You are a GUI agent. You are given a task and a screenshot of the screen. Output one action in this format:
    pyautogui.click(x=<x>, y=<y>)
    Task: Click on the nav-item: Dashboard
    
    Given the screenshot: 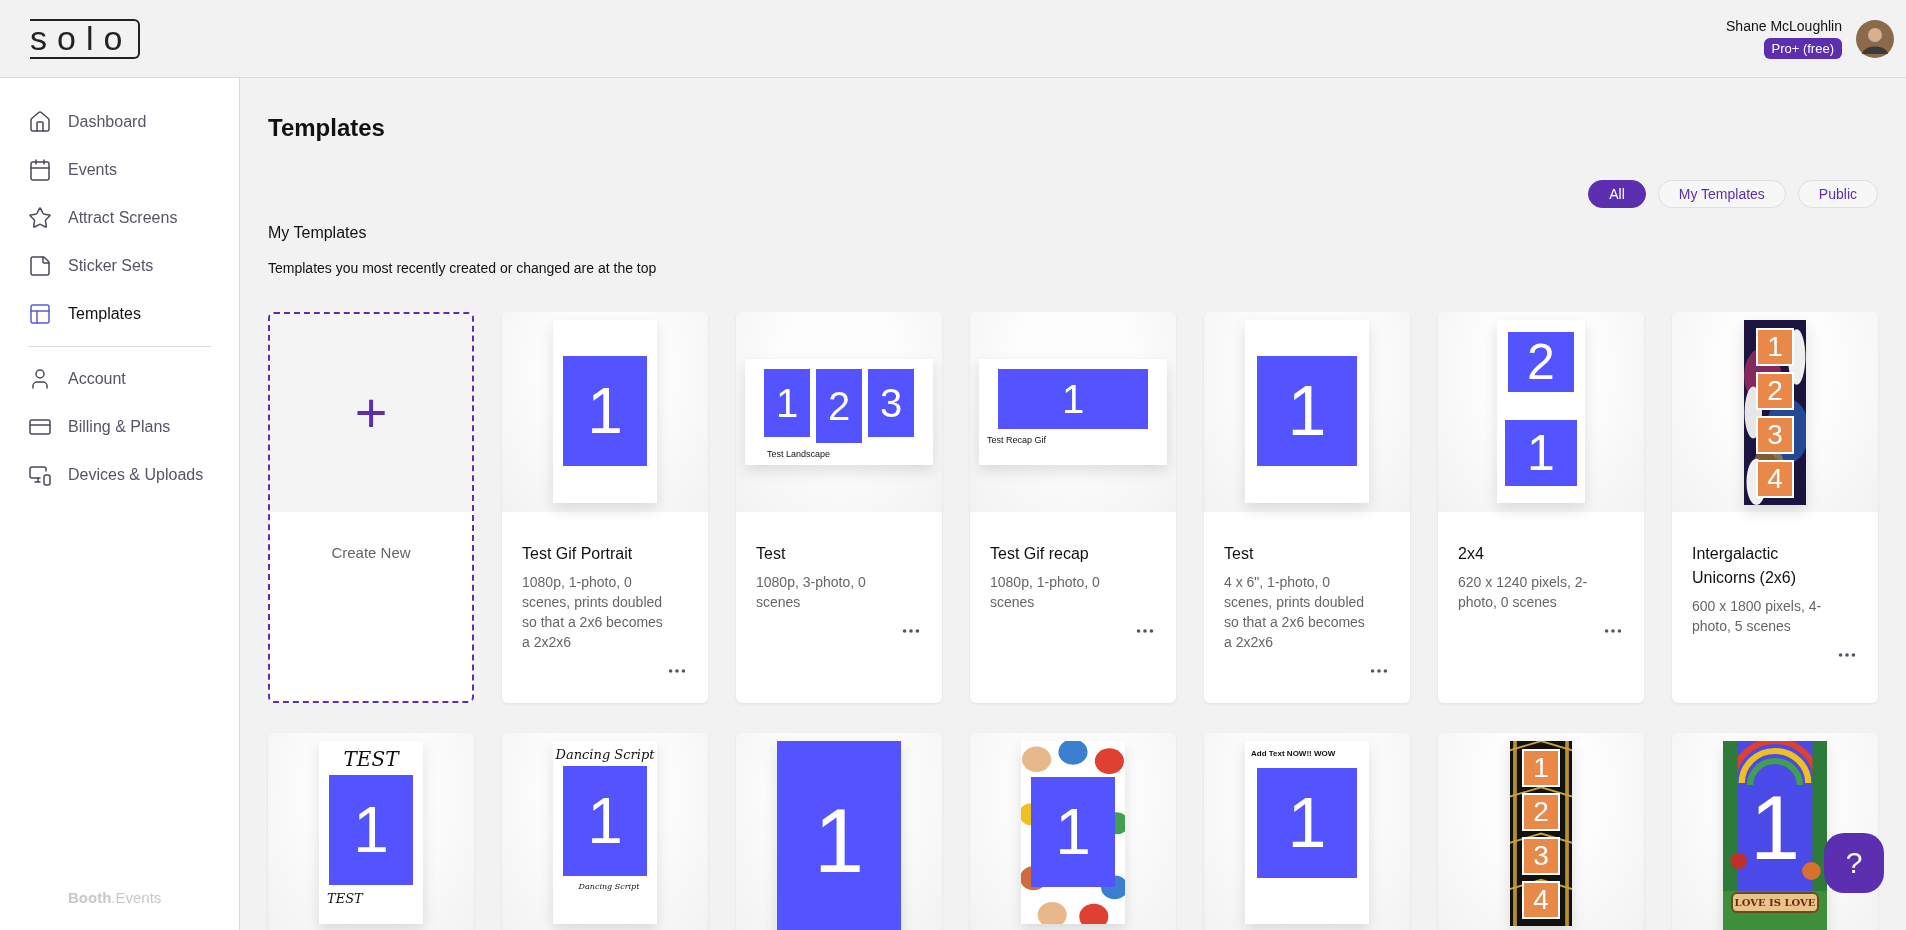 What is the action you would take?
    pyautogui.click(x=133, y=122)
    